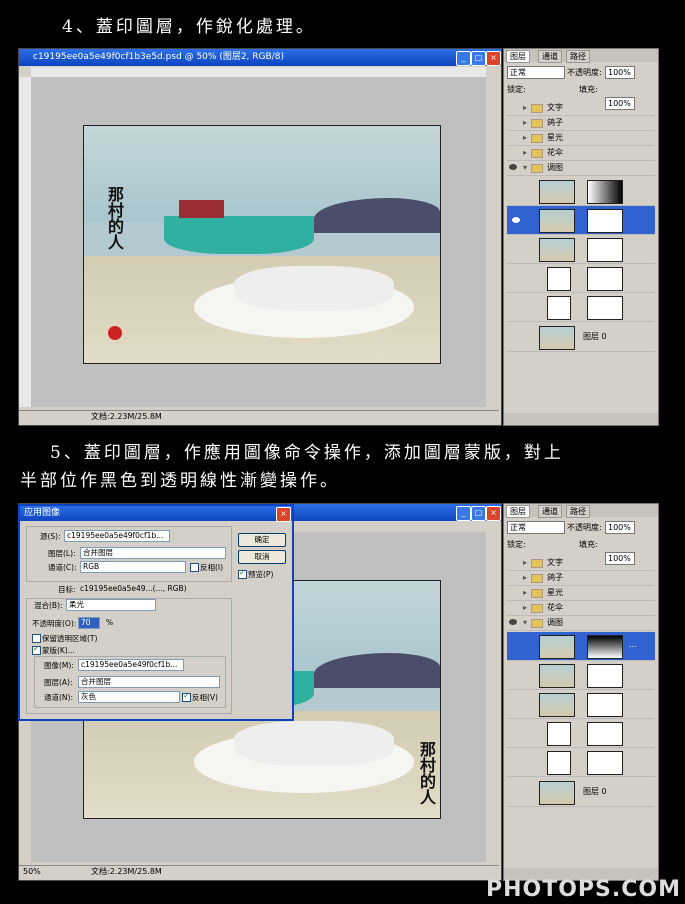 This screenshot has height=904, width=685. I want to click on dialog-title: 应用图像, so click(42, 513).